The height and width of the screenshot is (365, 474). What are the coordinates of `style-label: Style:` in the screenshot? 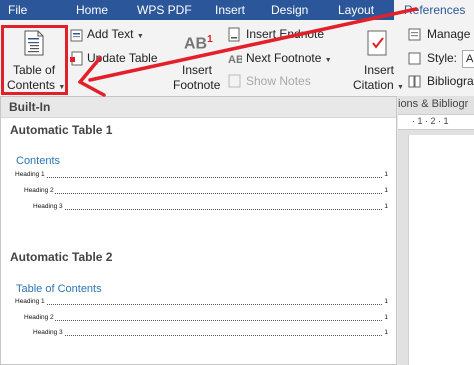 It's located at (442, 58).